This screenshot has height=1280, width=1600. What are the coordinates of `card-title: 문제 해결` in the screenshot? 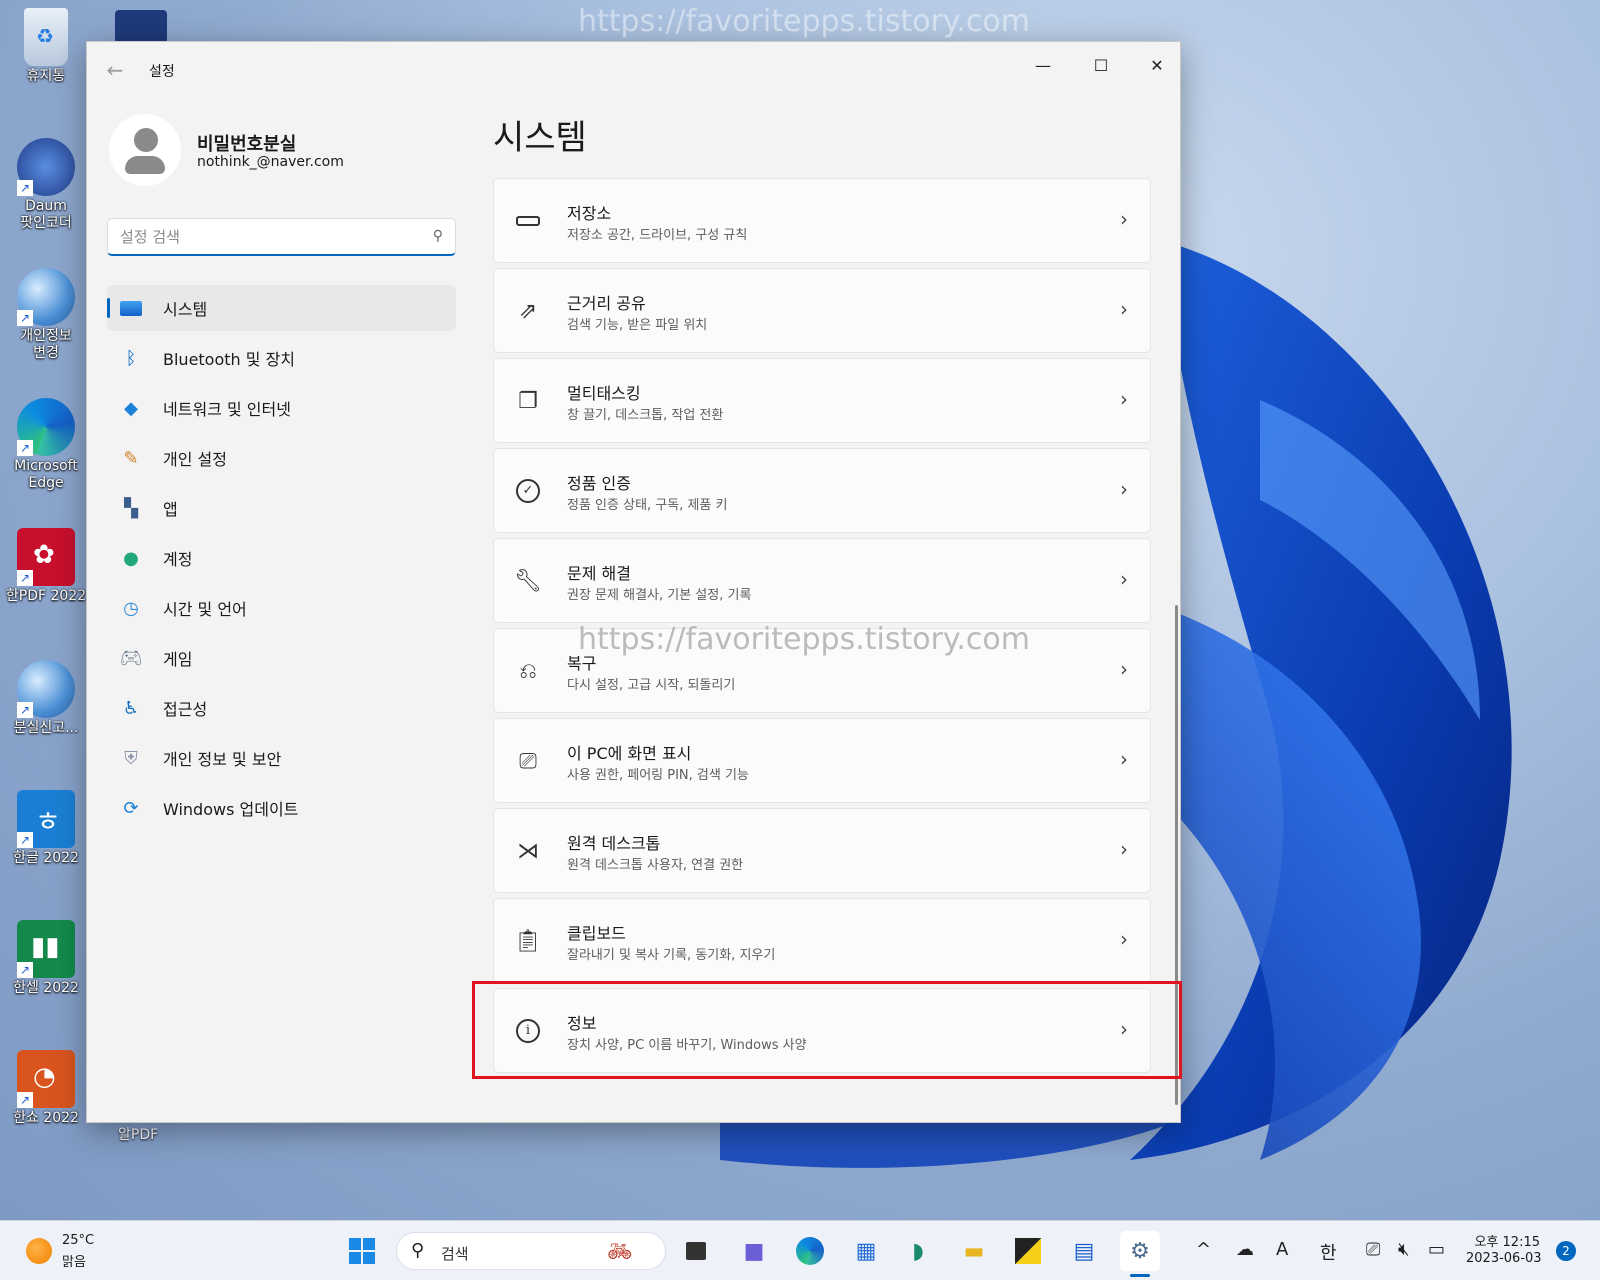 It's located at (599, 573).